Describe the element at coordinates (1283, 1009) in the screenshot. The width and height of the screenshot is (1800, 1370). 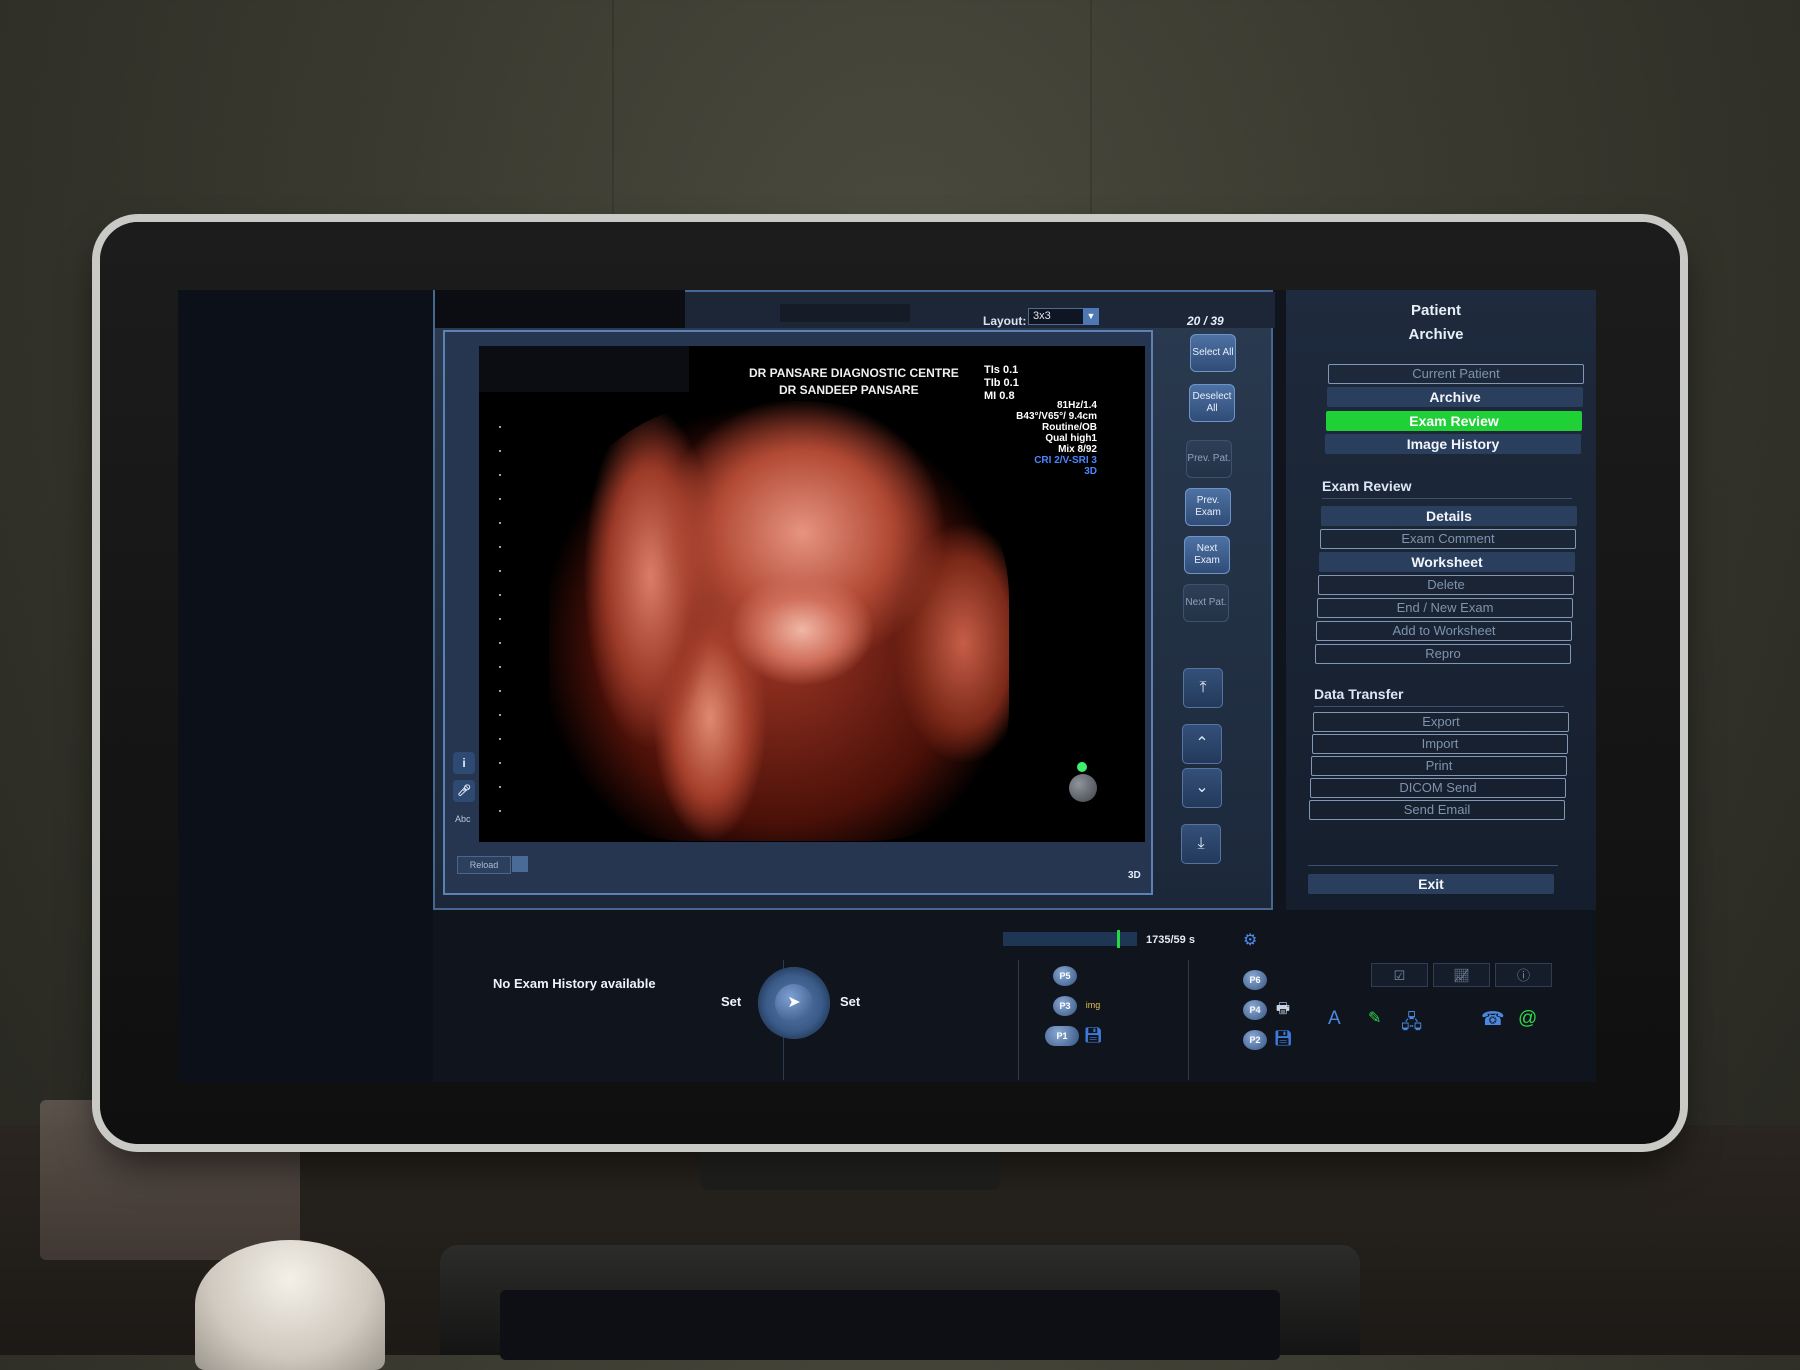
I see `printer-icon: 🖶︎` at that location.